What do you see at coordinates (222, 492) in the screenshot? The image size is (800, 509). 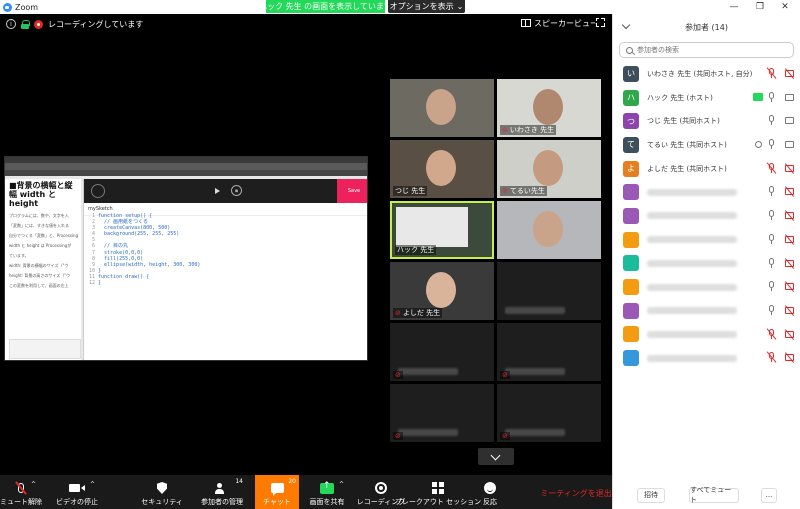 I see `manage-participants-button: 14 参加者の管理` at bounding box center [222, 492].